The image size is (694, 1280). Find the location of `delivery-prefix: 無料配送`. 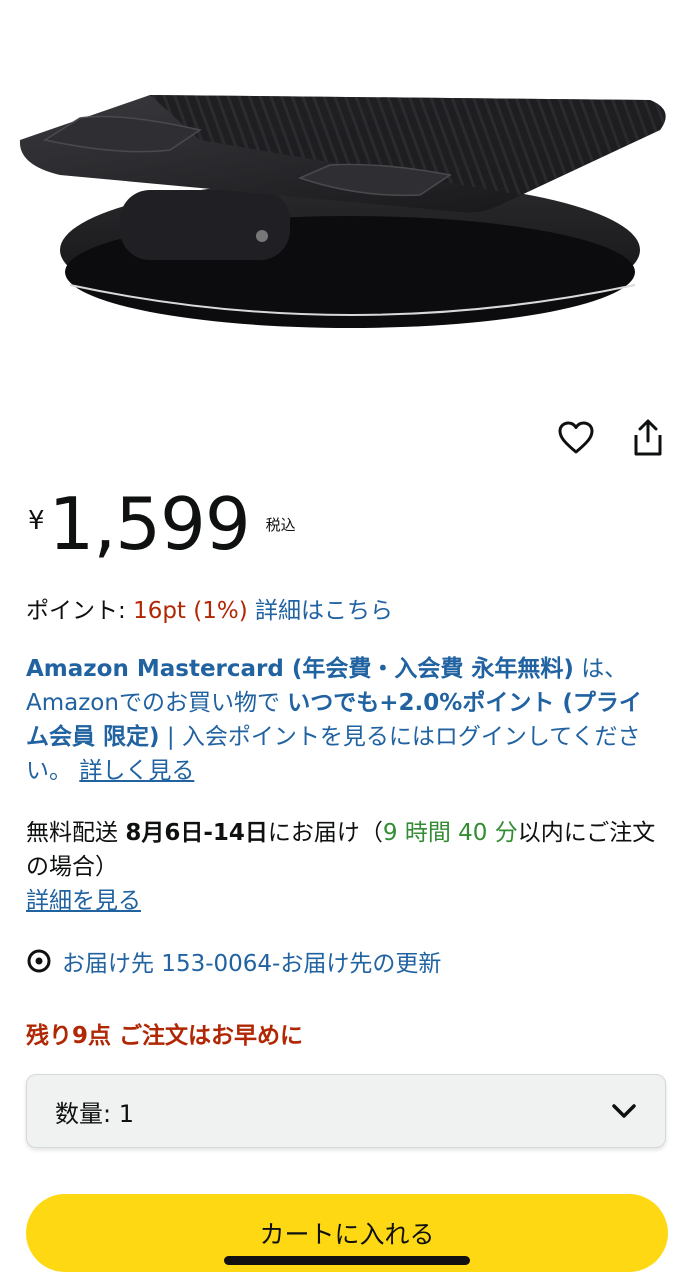

delivery-prefix: 無料配送 is located at coordinates (72, 833).